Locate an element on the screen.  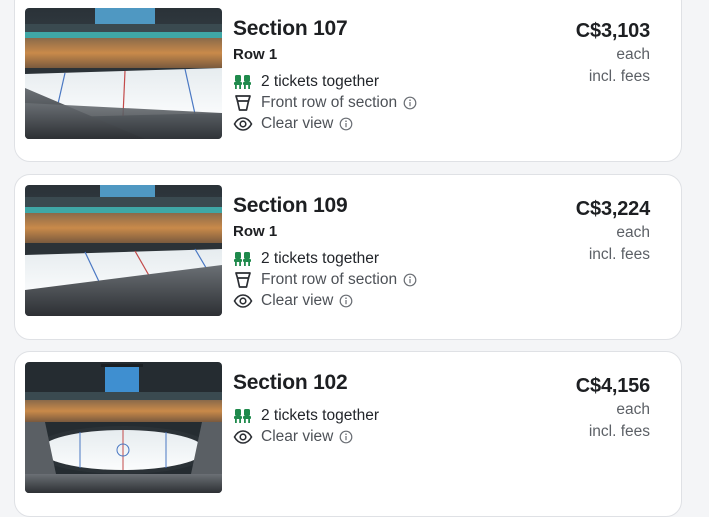
price: C$4,156 is located at coordinates (612, 386).